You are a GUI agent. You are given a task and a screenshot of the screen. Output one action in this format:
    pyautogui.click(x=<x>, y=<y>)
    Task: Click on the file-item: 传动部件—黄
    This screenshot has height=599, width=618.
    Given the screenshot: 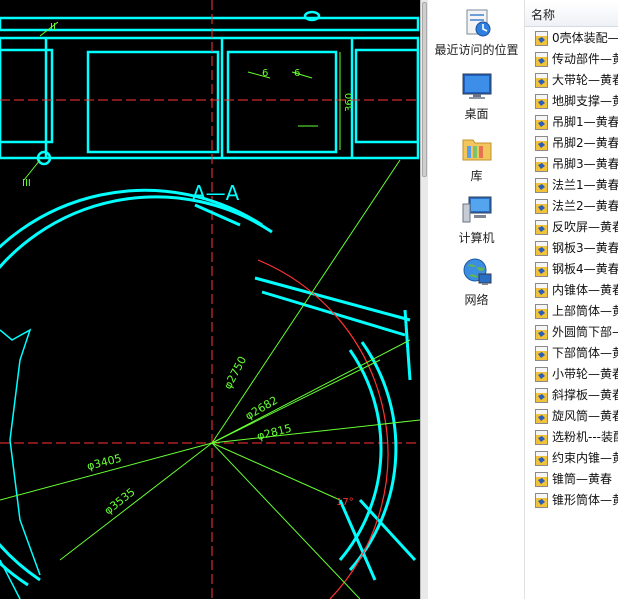 What is the action you would take?
    pyautogui.click(x=571, y=59)
    